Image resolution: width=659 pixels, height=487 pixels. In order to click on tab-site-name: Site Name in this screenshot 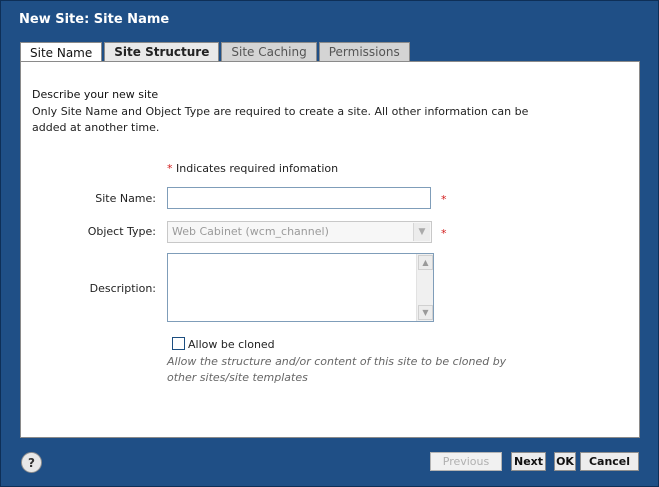, I will do `click(61, 52)`.